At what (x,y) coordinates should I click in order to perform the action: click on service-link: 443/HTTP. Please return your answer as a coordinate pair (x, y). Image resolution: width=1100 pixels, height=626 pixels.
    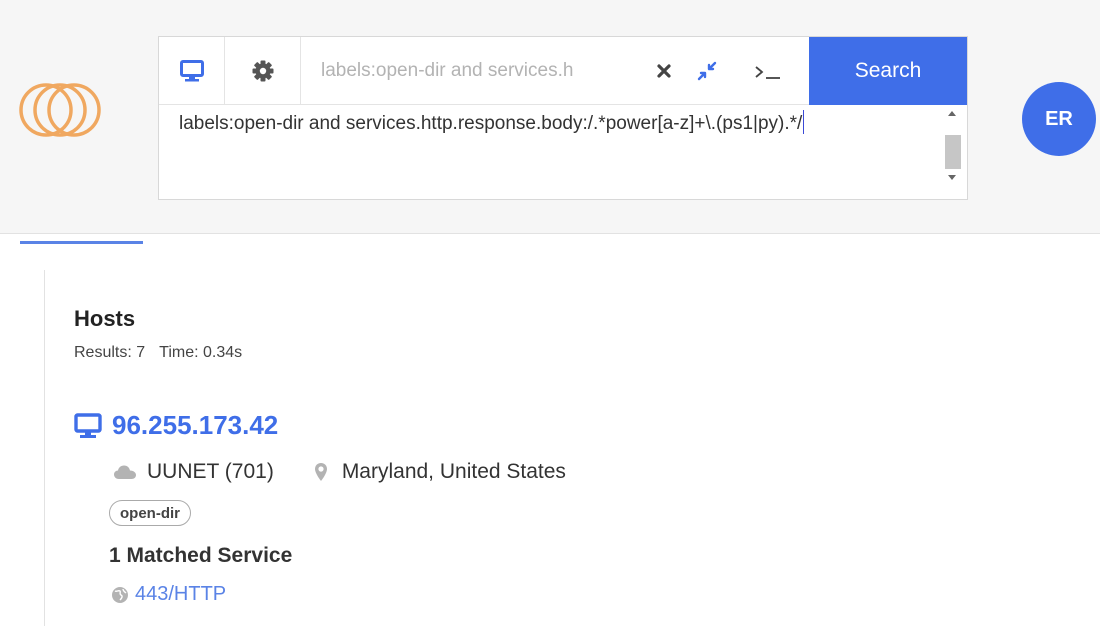
    Looking at the image, I should click on (168, 594).